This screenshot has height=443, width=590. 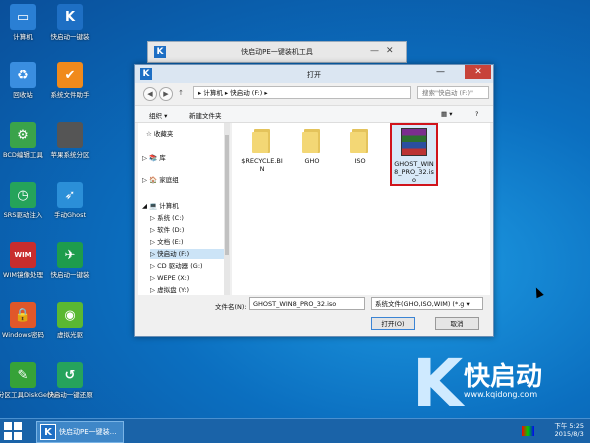 What do you see at coordinates (295, 430) in the screenshot?
I see `taskbar: K 快启动PE一键装… 下午 5:25 2015/8/3` at bounding box center [295, 430].